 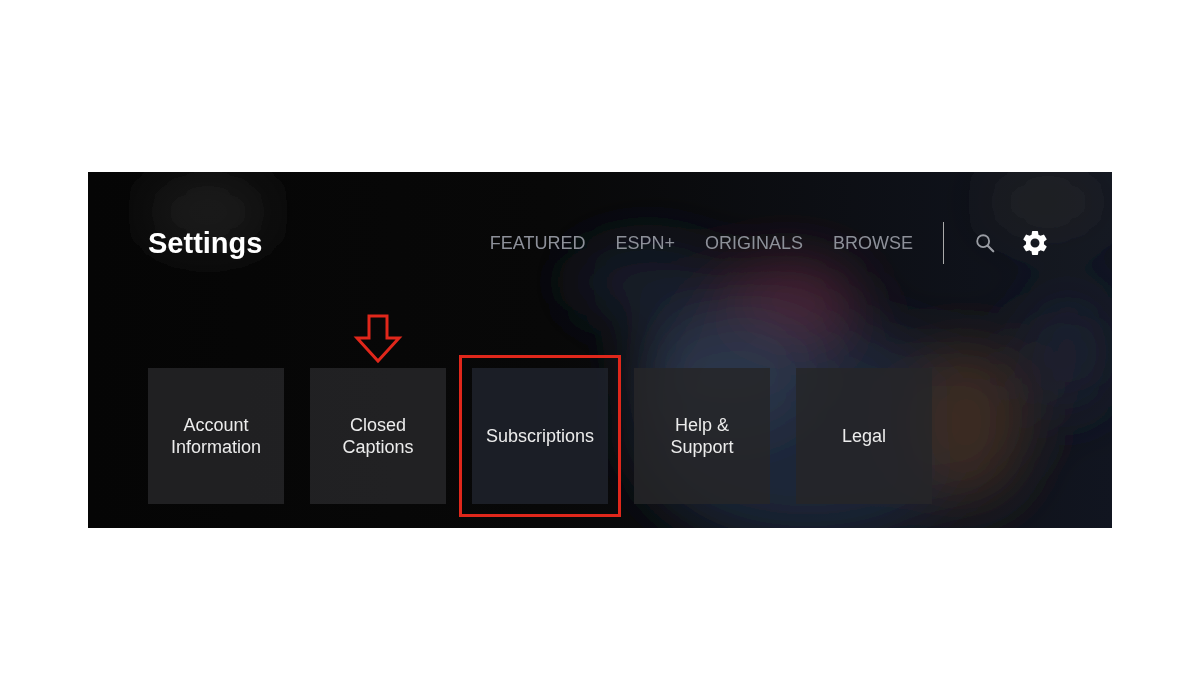 I want to click on nav-tab: ESPN+, so click(x=645, y=243).